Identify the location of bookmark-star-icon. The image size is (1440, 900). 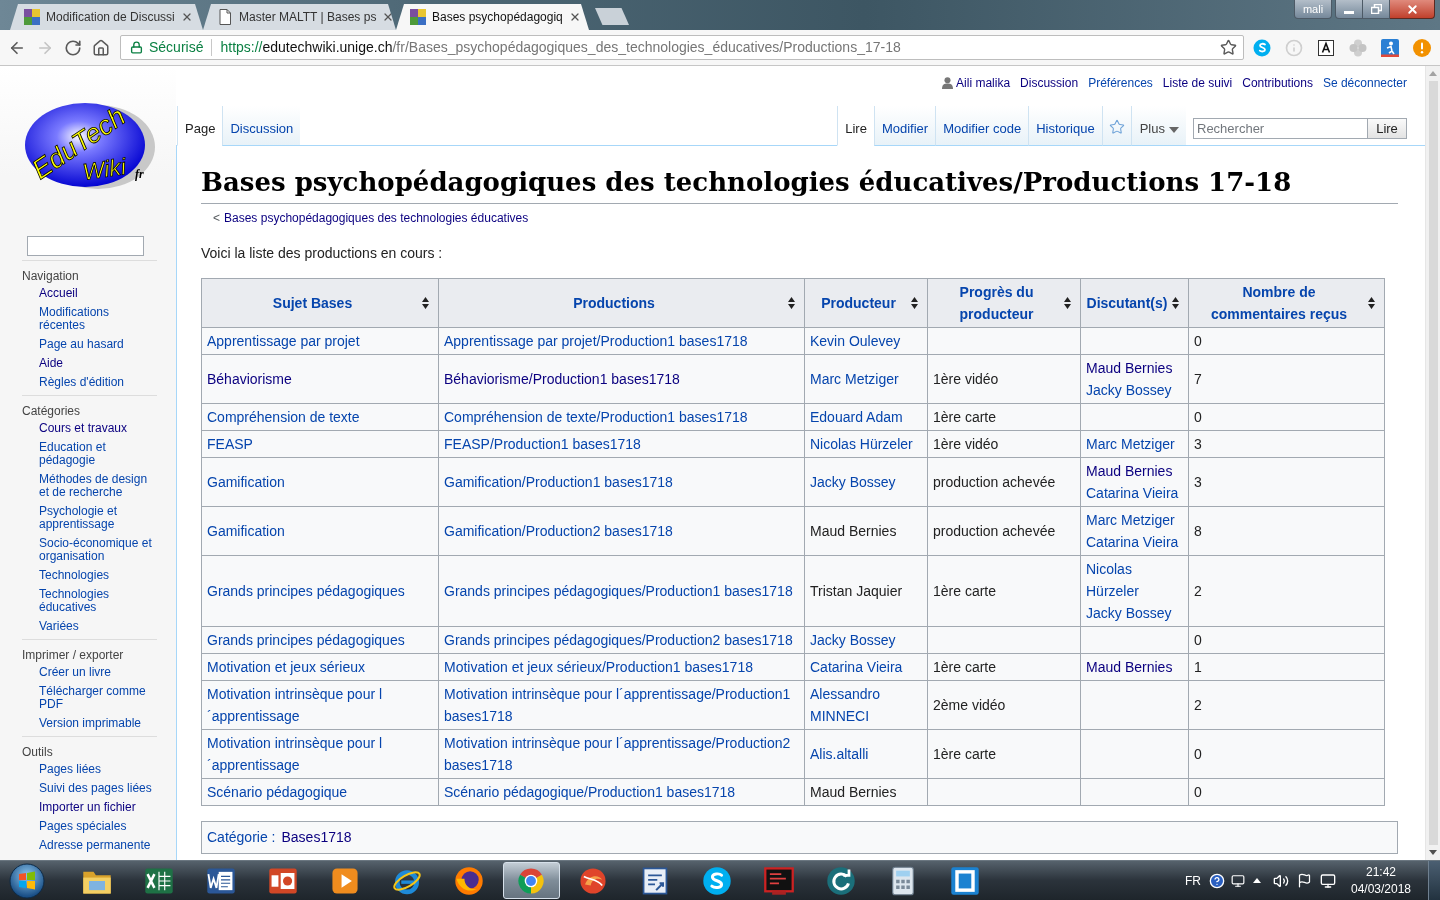
(1228, 47).